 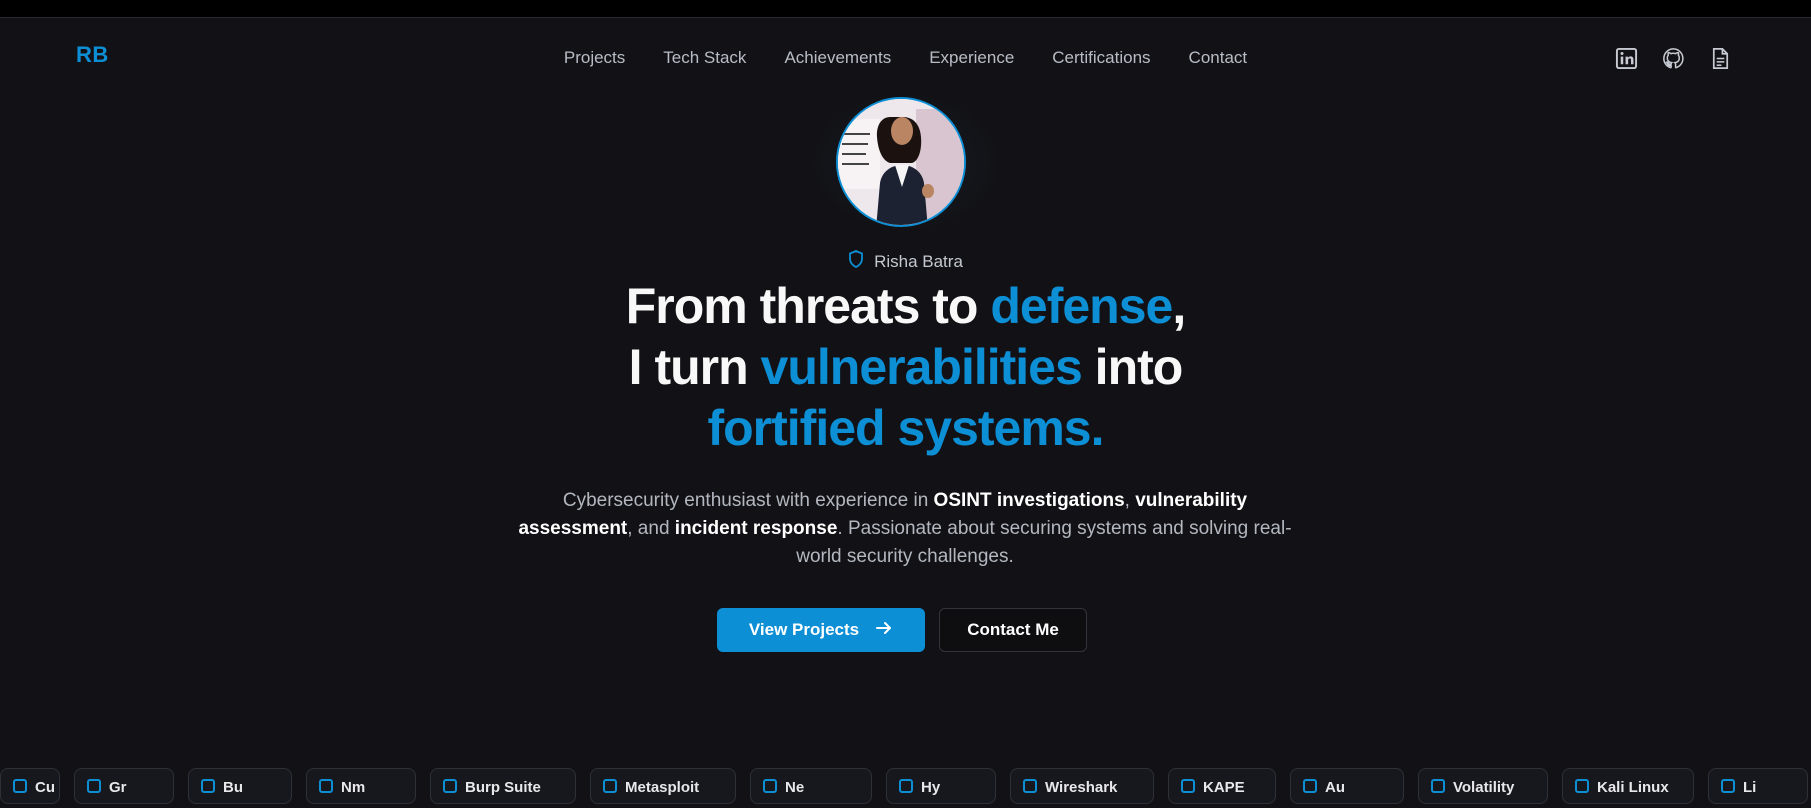 I want to click on ticker-chip: Cu, so click(x=30, y=786).